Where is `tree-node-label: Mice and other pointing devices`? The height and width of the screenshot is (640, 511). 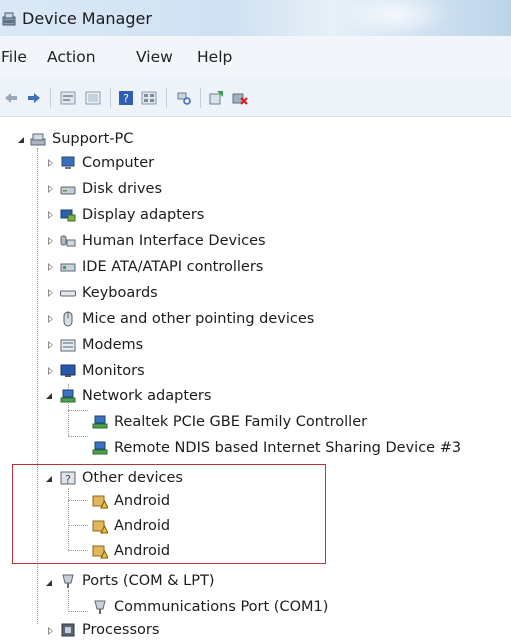 tree-node-label: Mice and other pointing devices is located at coordinates (198, 319).